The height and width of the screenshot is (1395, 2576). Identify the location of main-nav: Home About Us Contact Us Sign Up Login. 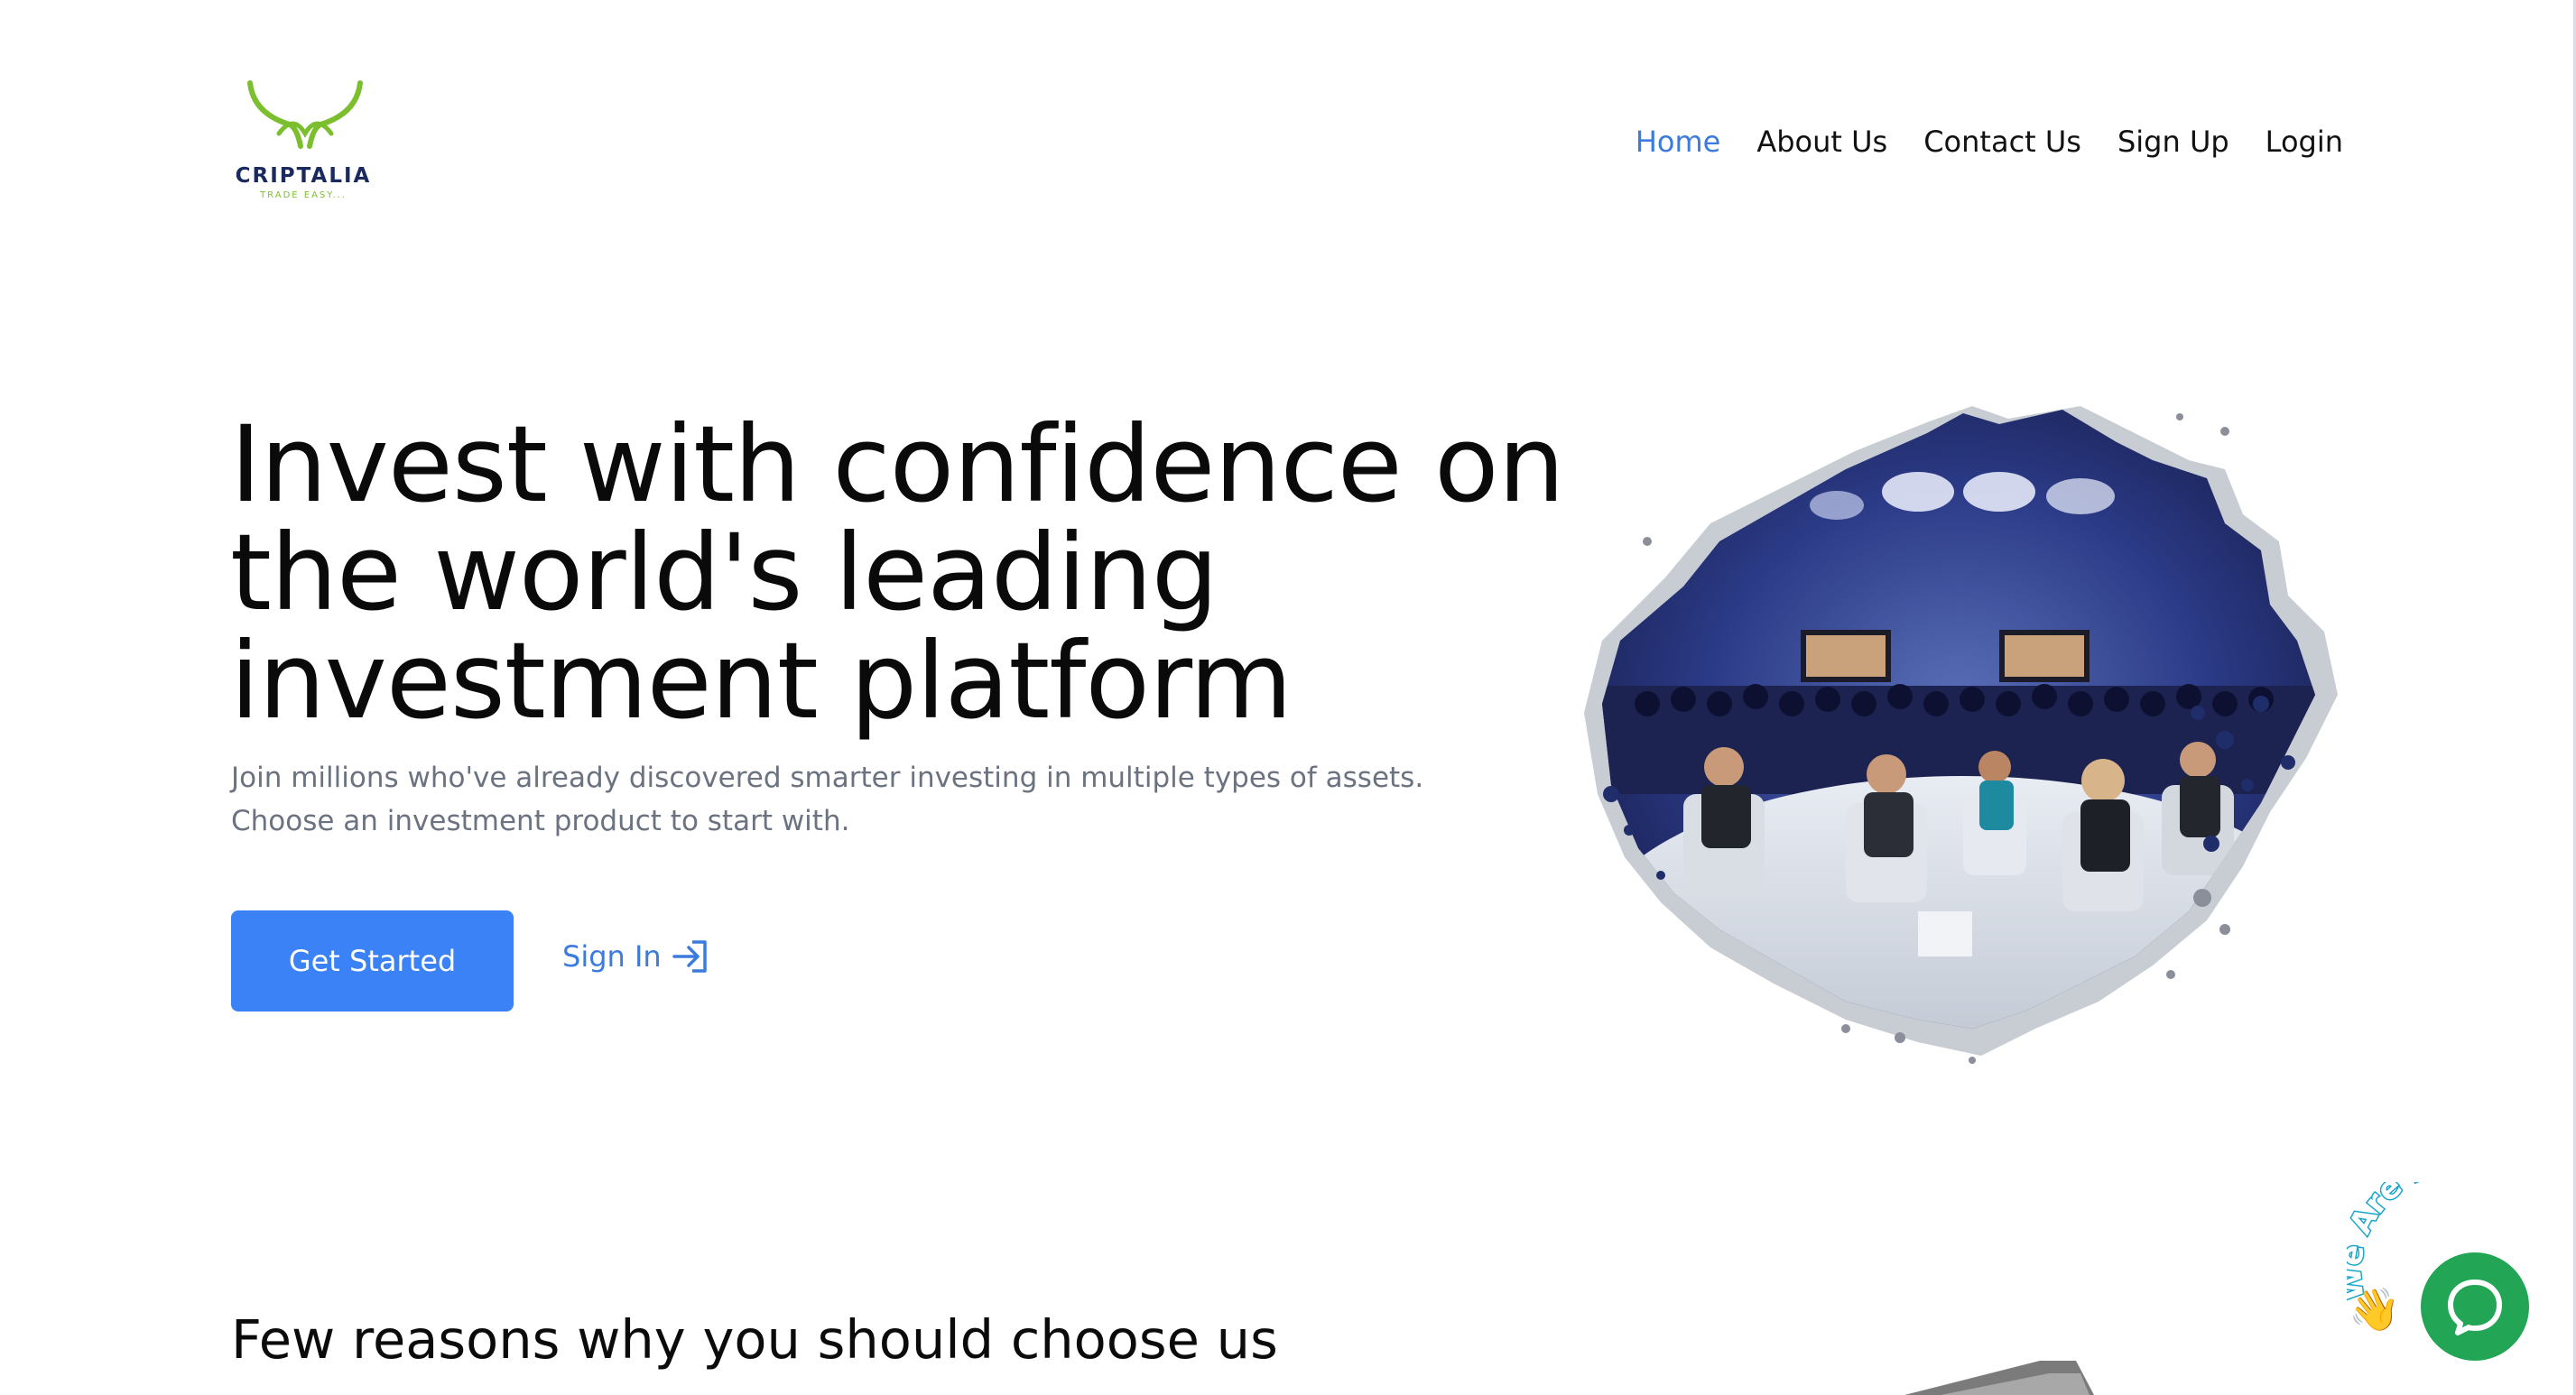
(1989, 142).